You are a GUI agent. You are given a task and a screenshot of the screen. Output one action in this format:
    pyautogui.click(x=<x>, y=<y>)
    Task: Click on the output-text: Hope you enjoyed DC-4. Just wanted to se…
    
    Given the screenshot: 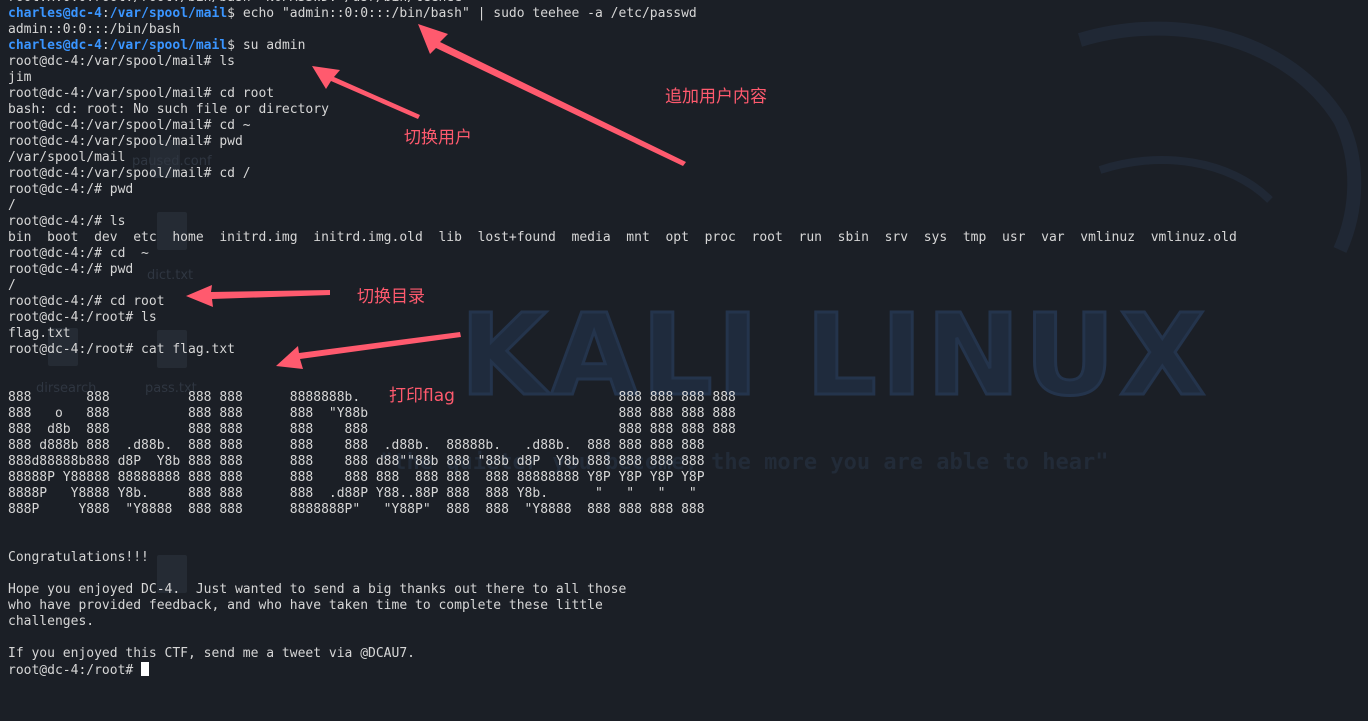 What is the action you would take?
    pyautogui.click(x=317, y=589)
    